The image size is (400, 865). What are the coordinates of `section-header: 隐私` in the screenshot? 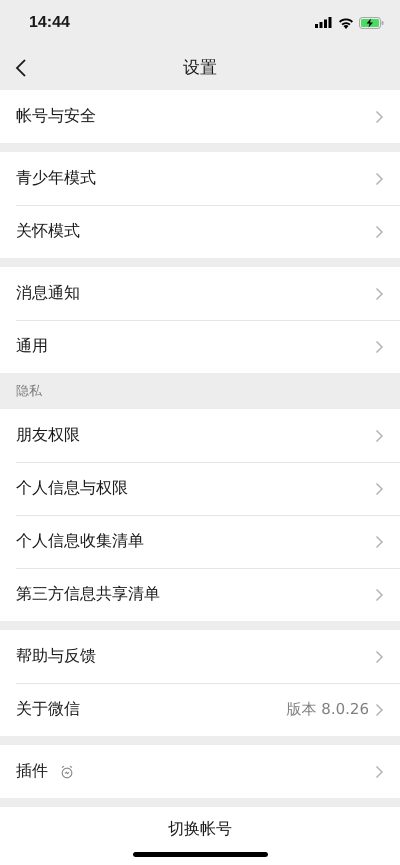 It's located at (29, 392).